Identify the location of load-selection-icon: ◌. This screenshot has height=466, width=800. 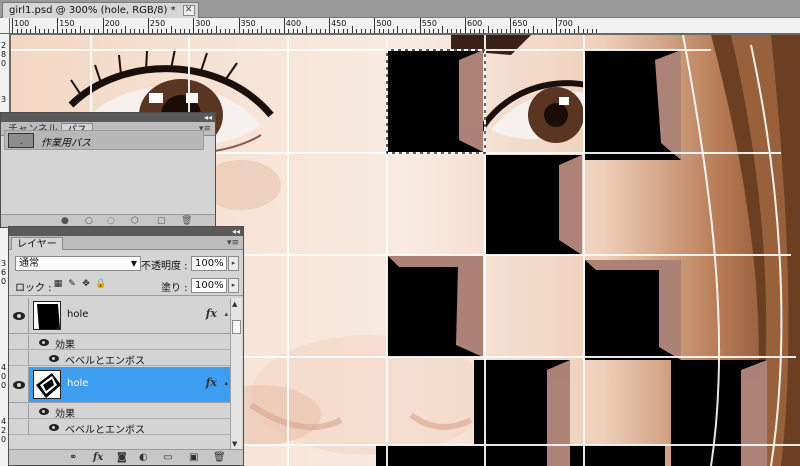
(111, 221).